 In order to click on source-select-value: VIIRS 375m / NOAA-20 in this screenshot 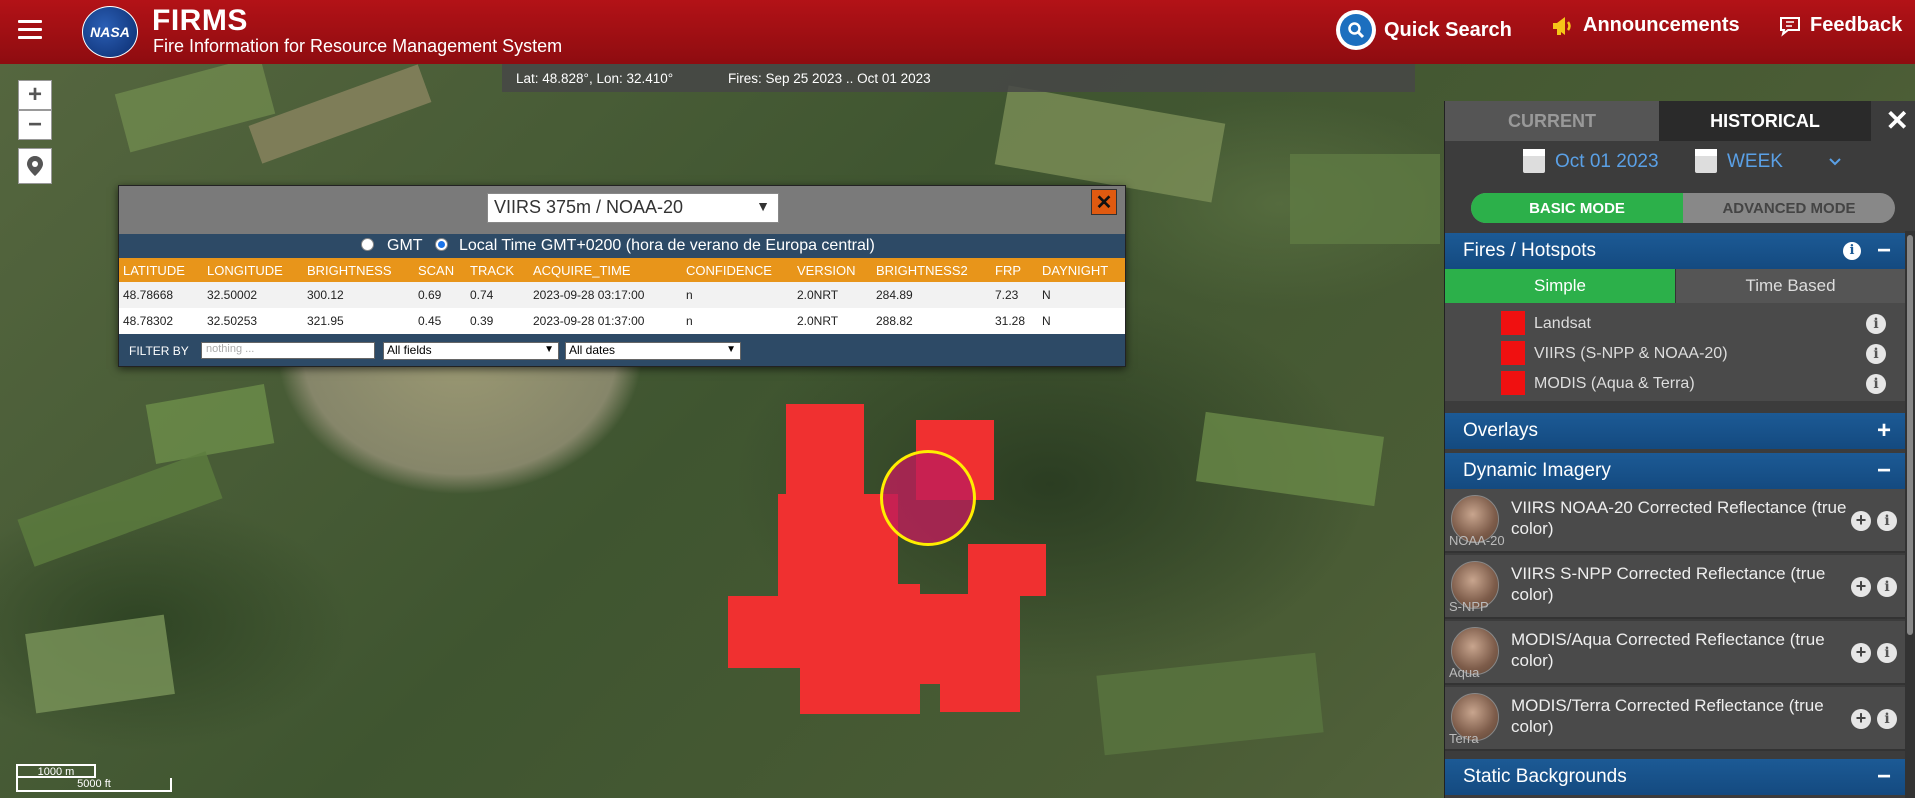, I will do `click(589, 207)`.